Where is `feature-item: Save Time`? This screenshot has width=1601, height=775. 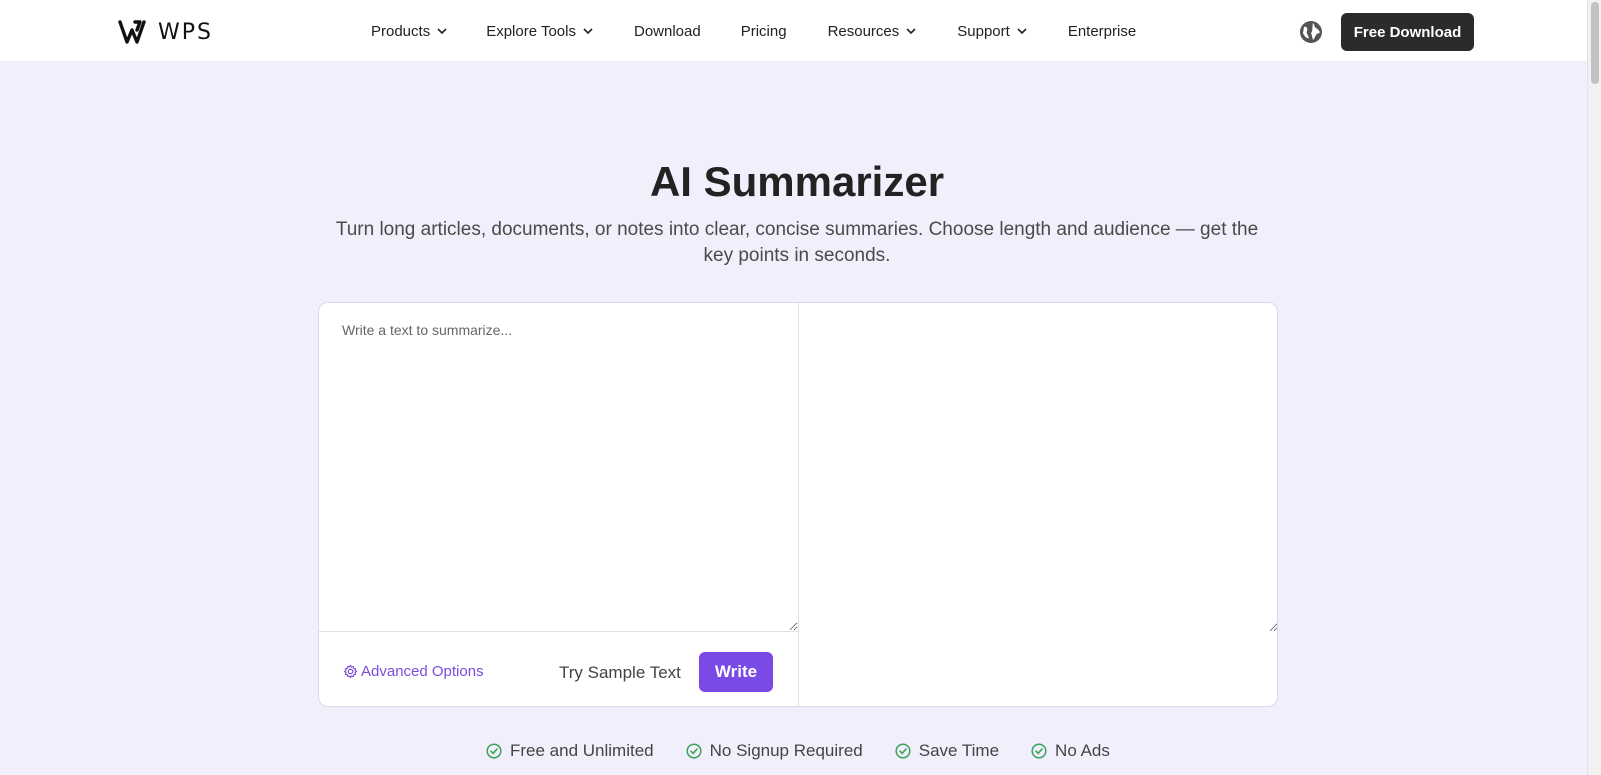 feature-item: Save Time is located at coordinates (947, 751).